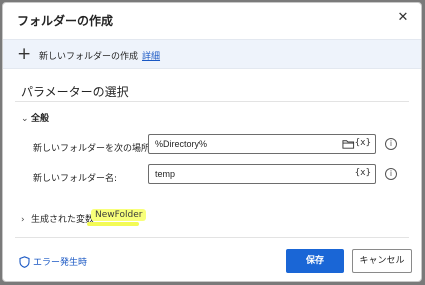 This screenshot has height=285, width=425. I want to click on banner-text: 新しいフォルダーの作成 詳細, so click(99, 55).